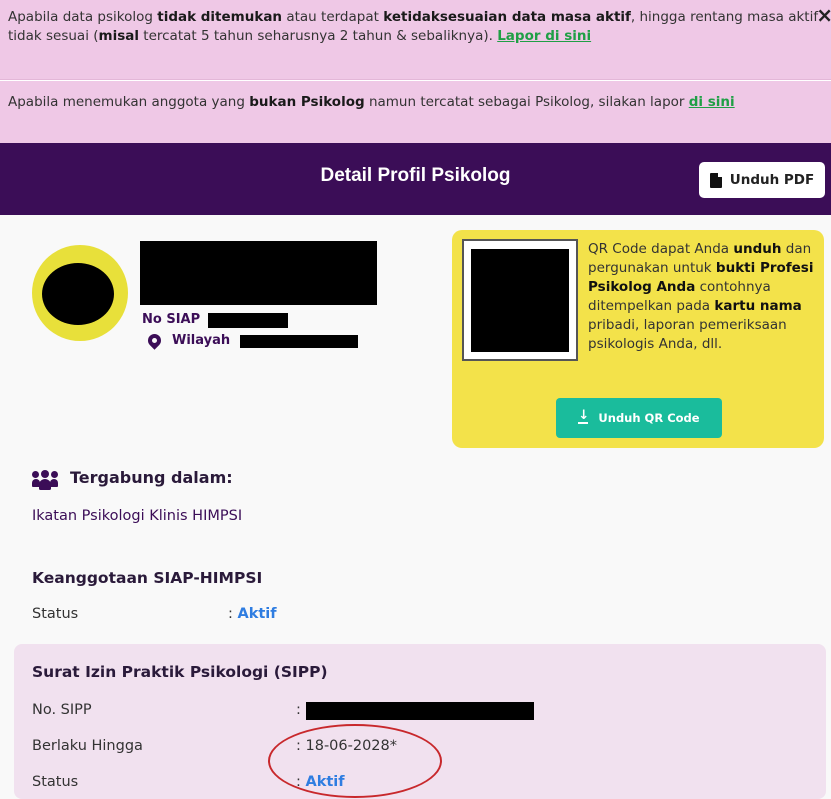 The height and width of the screenshot is (799, 831). What do you see at coordinates (307, 102) in the screenshot?
I see `notice-bold: bukan Psikolog` at bounding box center [307, 102].